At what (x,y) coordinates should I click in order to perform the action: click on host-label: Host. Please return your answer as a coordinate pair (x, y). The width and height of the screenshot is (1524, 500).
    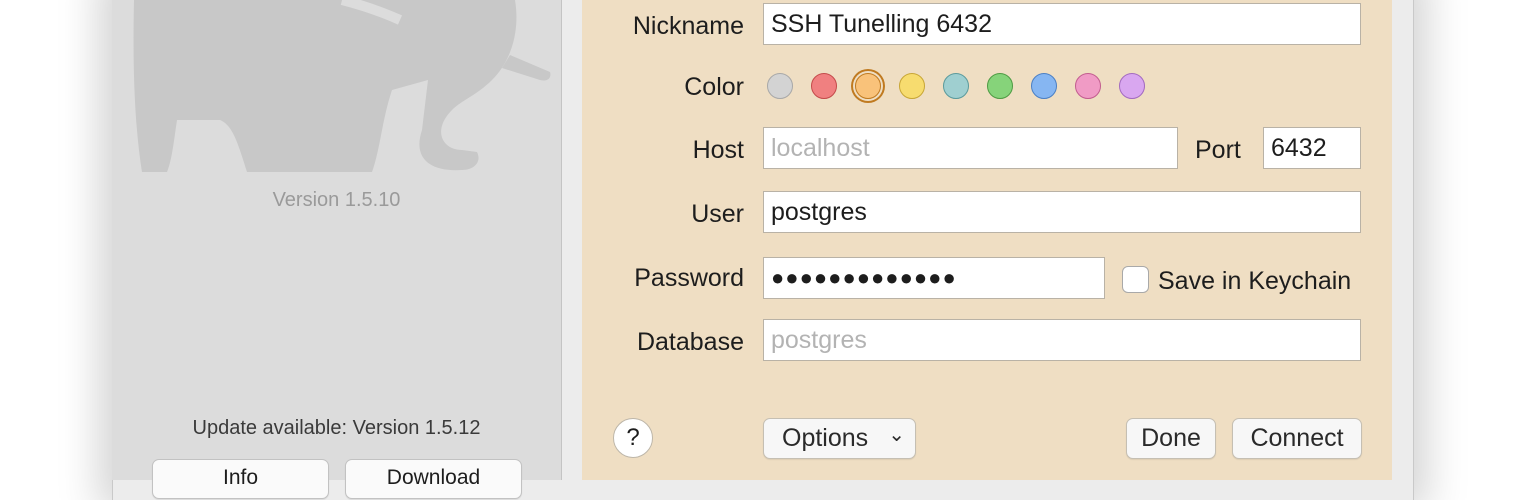
    Looking at the image, I should click on (718, 150).